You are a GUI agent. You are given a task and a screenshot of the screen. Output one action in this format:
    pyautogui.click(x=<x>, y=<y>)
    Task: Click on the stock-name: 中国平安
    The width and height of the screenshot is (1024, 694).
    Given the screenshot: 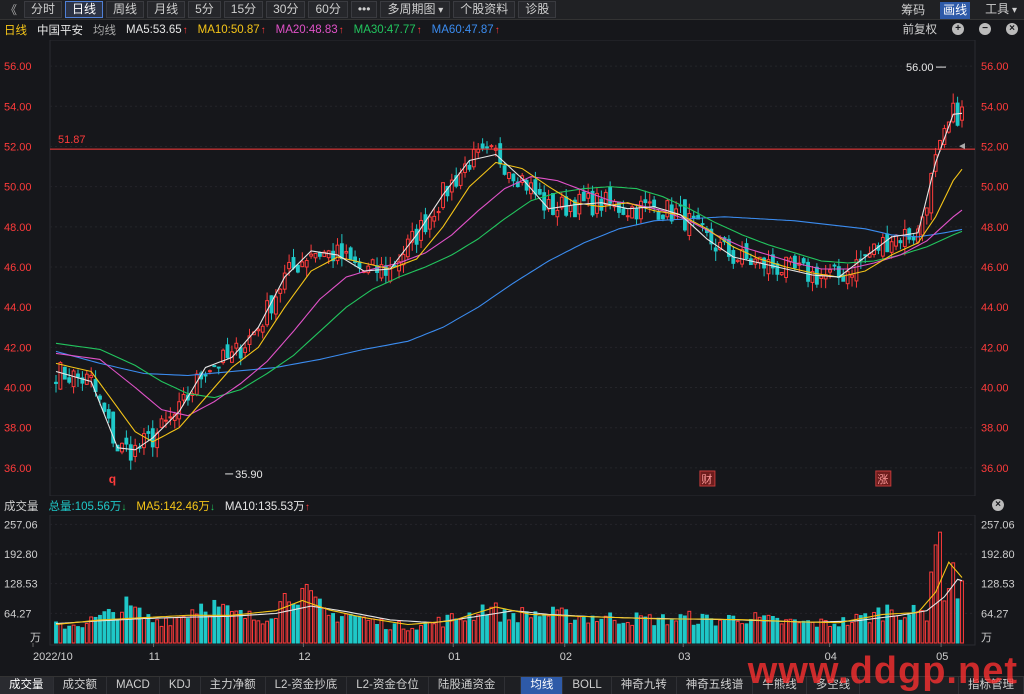 What is the action you would take?
    pyautogui.click(x=60, y=31)
    